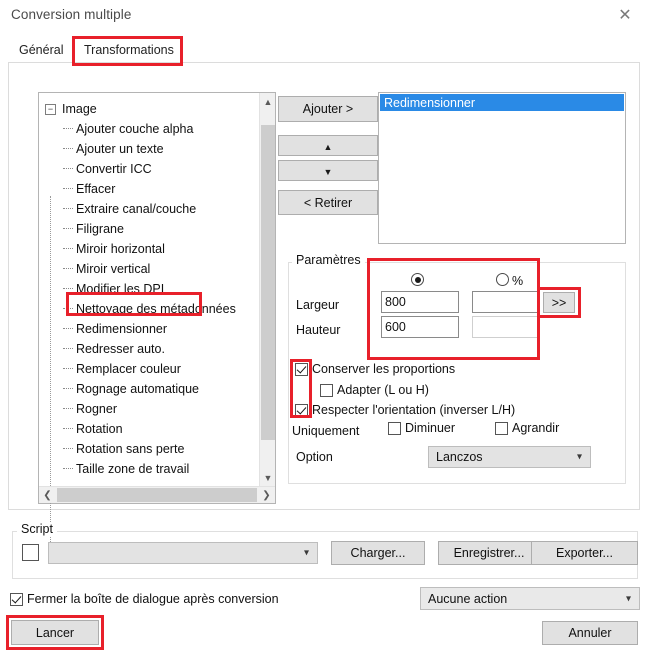 The height and width of the screenshot is (651, 648). What do you see at coordinates (135, 129) in the screenshot?
I see `tree-item-label: Ajouter couche alpha` at bounding box center [135, 129].